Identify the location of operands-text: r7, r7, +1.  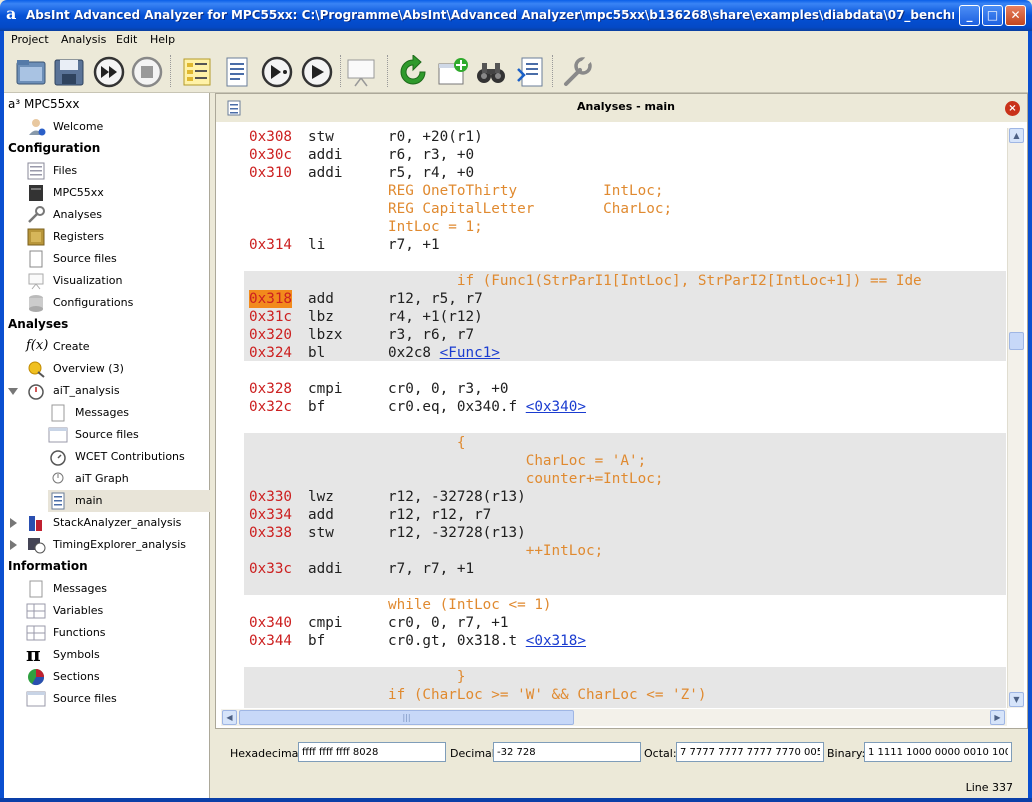
(431, 569).